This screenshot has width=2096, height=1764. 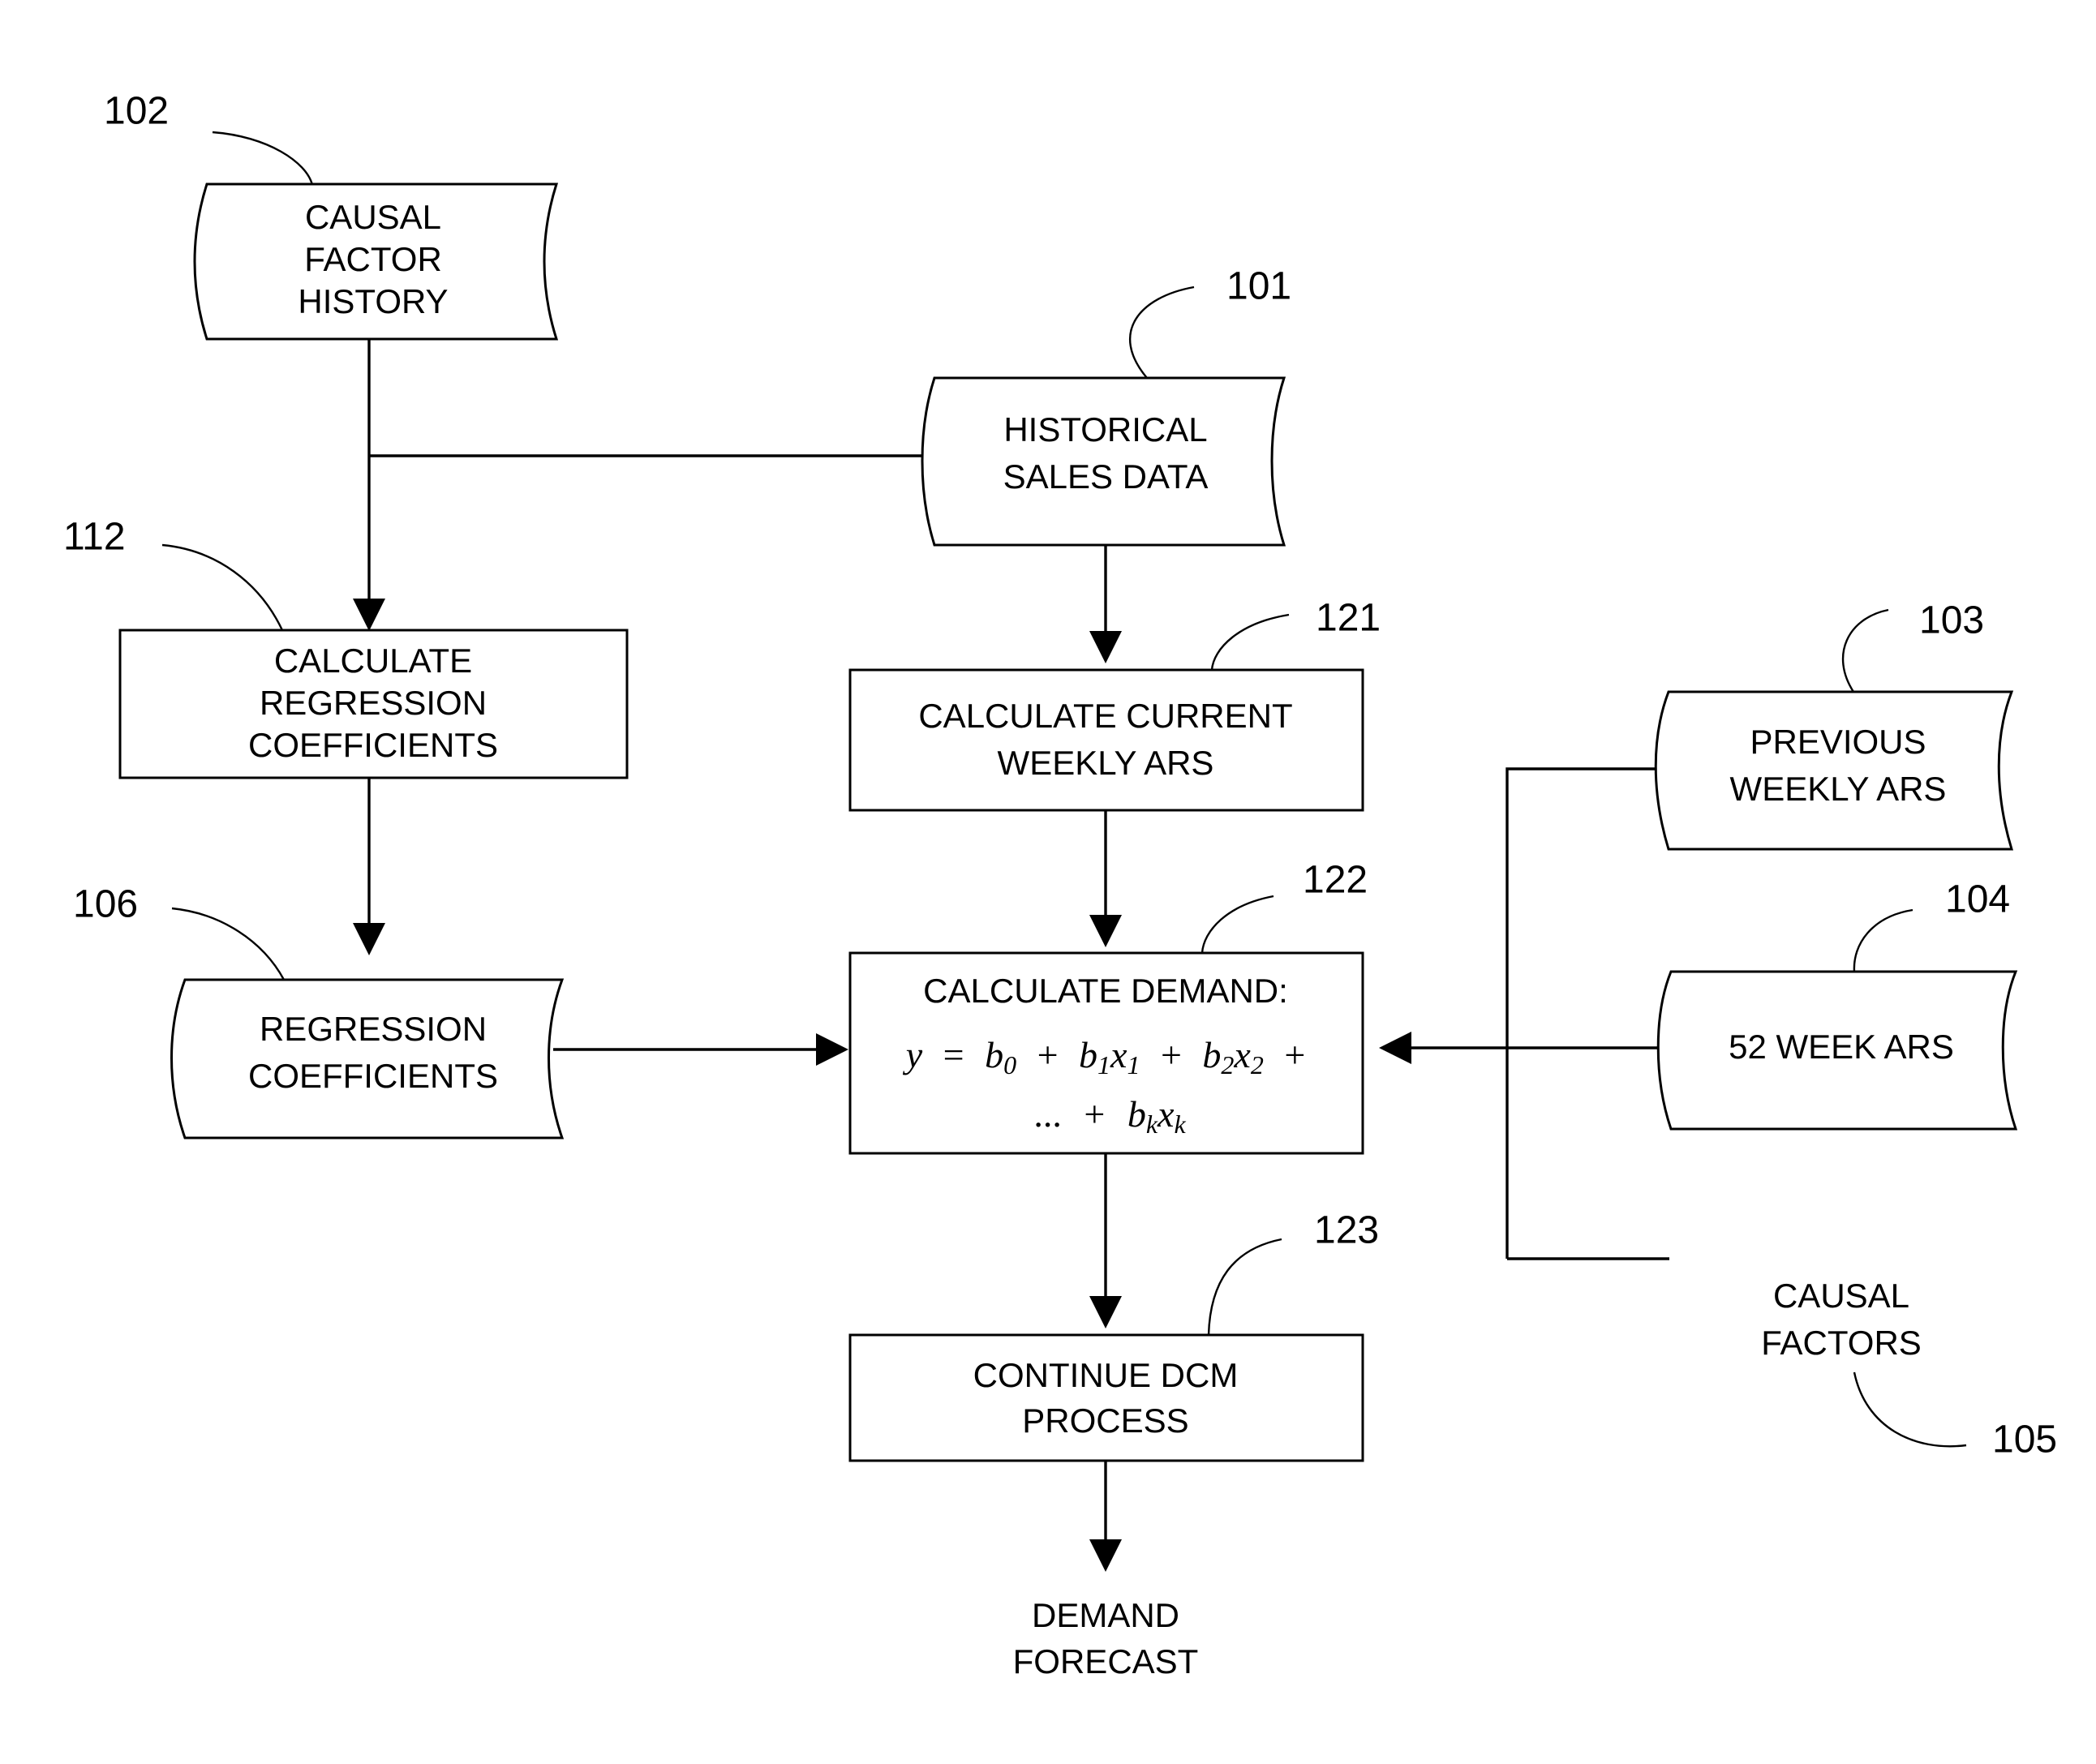 What do you see at coordinates (1212, 1054) in the screenshot?
I see `formula-b2: b` at bounding box center [1212, 1054].